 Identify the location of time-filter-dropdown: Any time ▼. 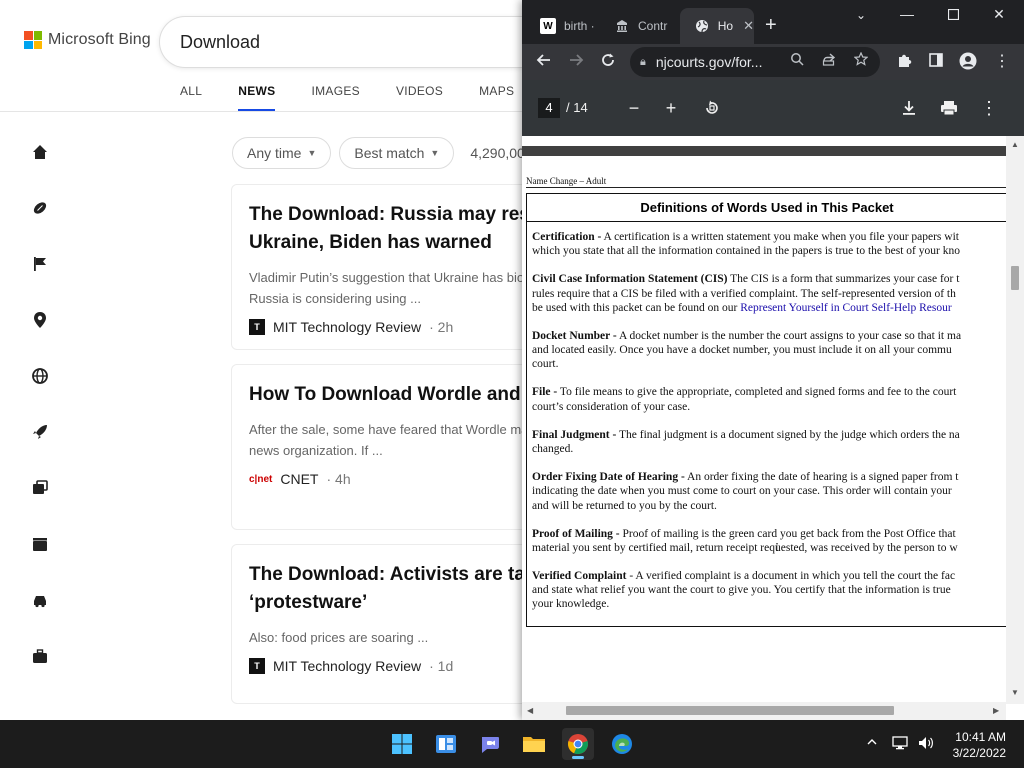
(282, 153).